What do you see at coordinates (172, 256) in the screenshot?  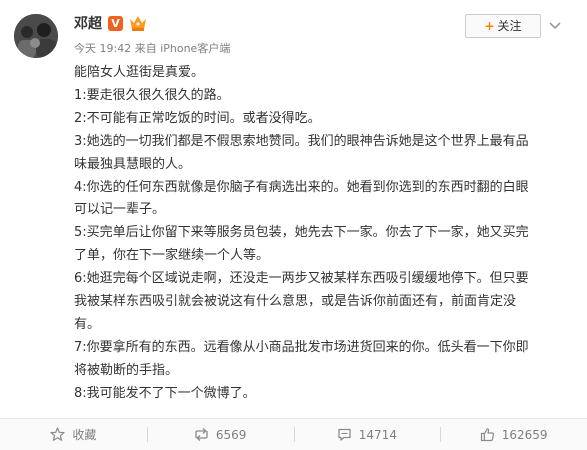 I see `post-line: 了单，你在下一家继续一个人等。` at bounding box center [172, 256].